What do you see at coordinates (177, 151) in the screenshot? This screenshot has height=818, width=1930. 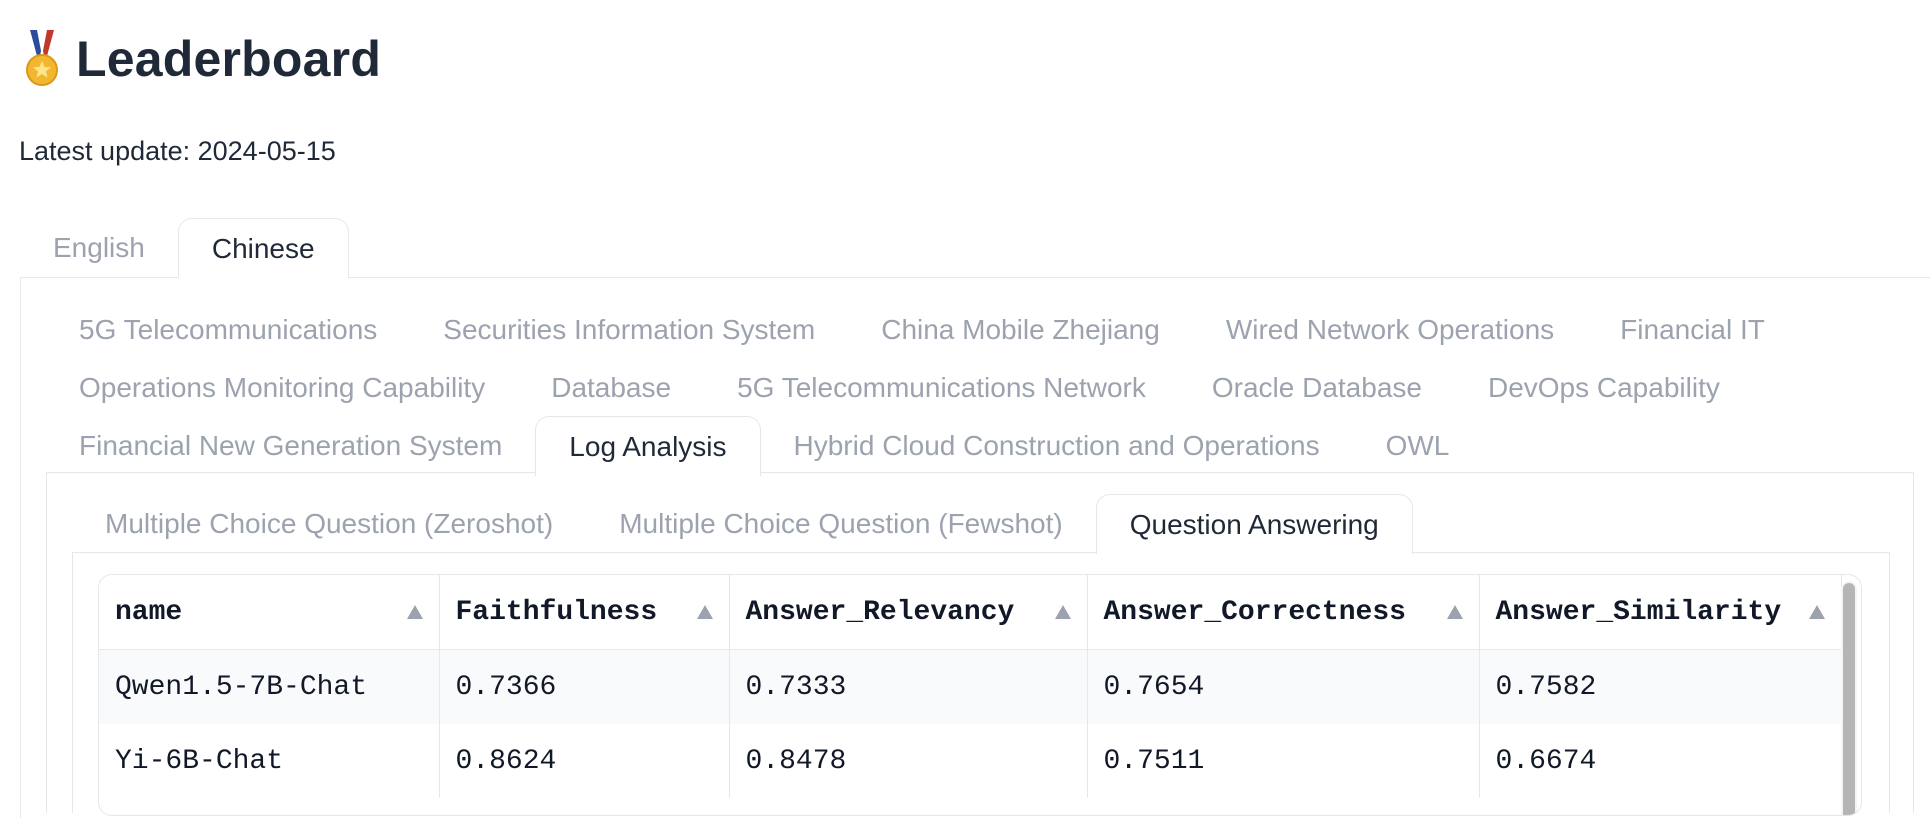 I see `latest-update-text: Latest update: 2024-05-15` at bounding box center [177, 151].